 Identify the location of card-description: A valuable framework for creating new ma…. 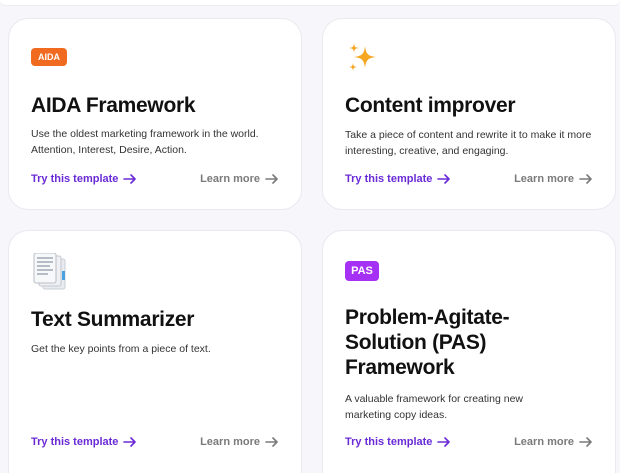
(434, 407).